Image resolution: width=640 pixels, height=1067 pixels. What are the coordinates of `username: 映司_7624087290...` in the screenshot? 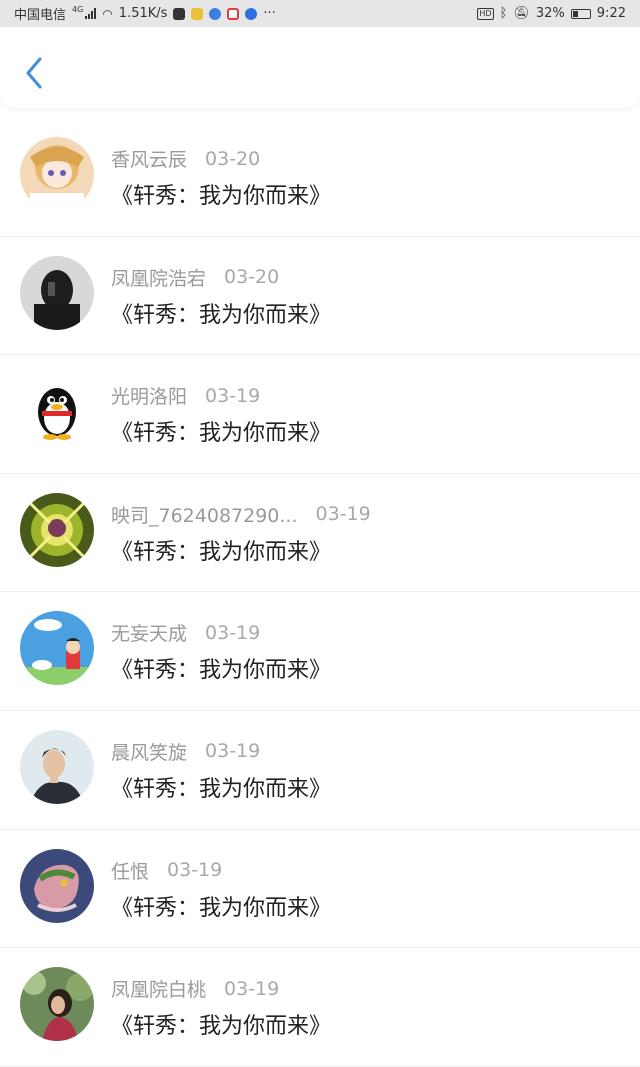 It's located at (204, 514).